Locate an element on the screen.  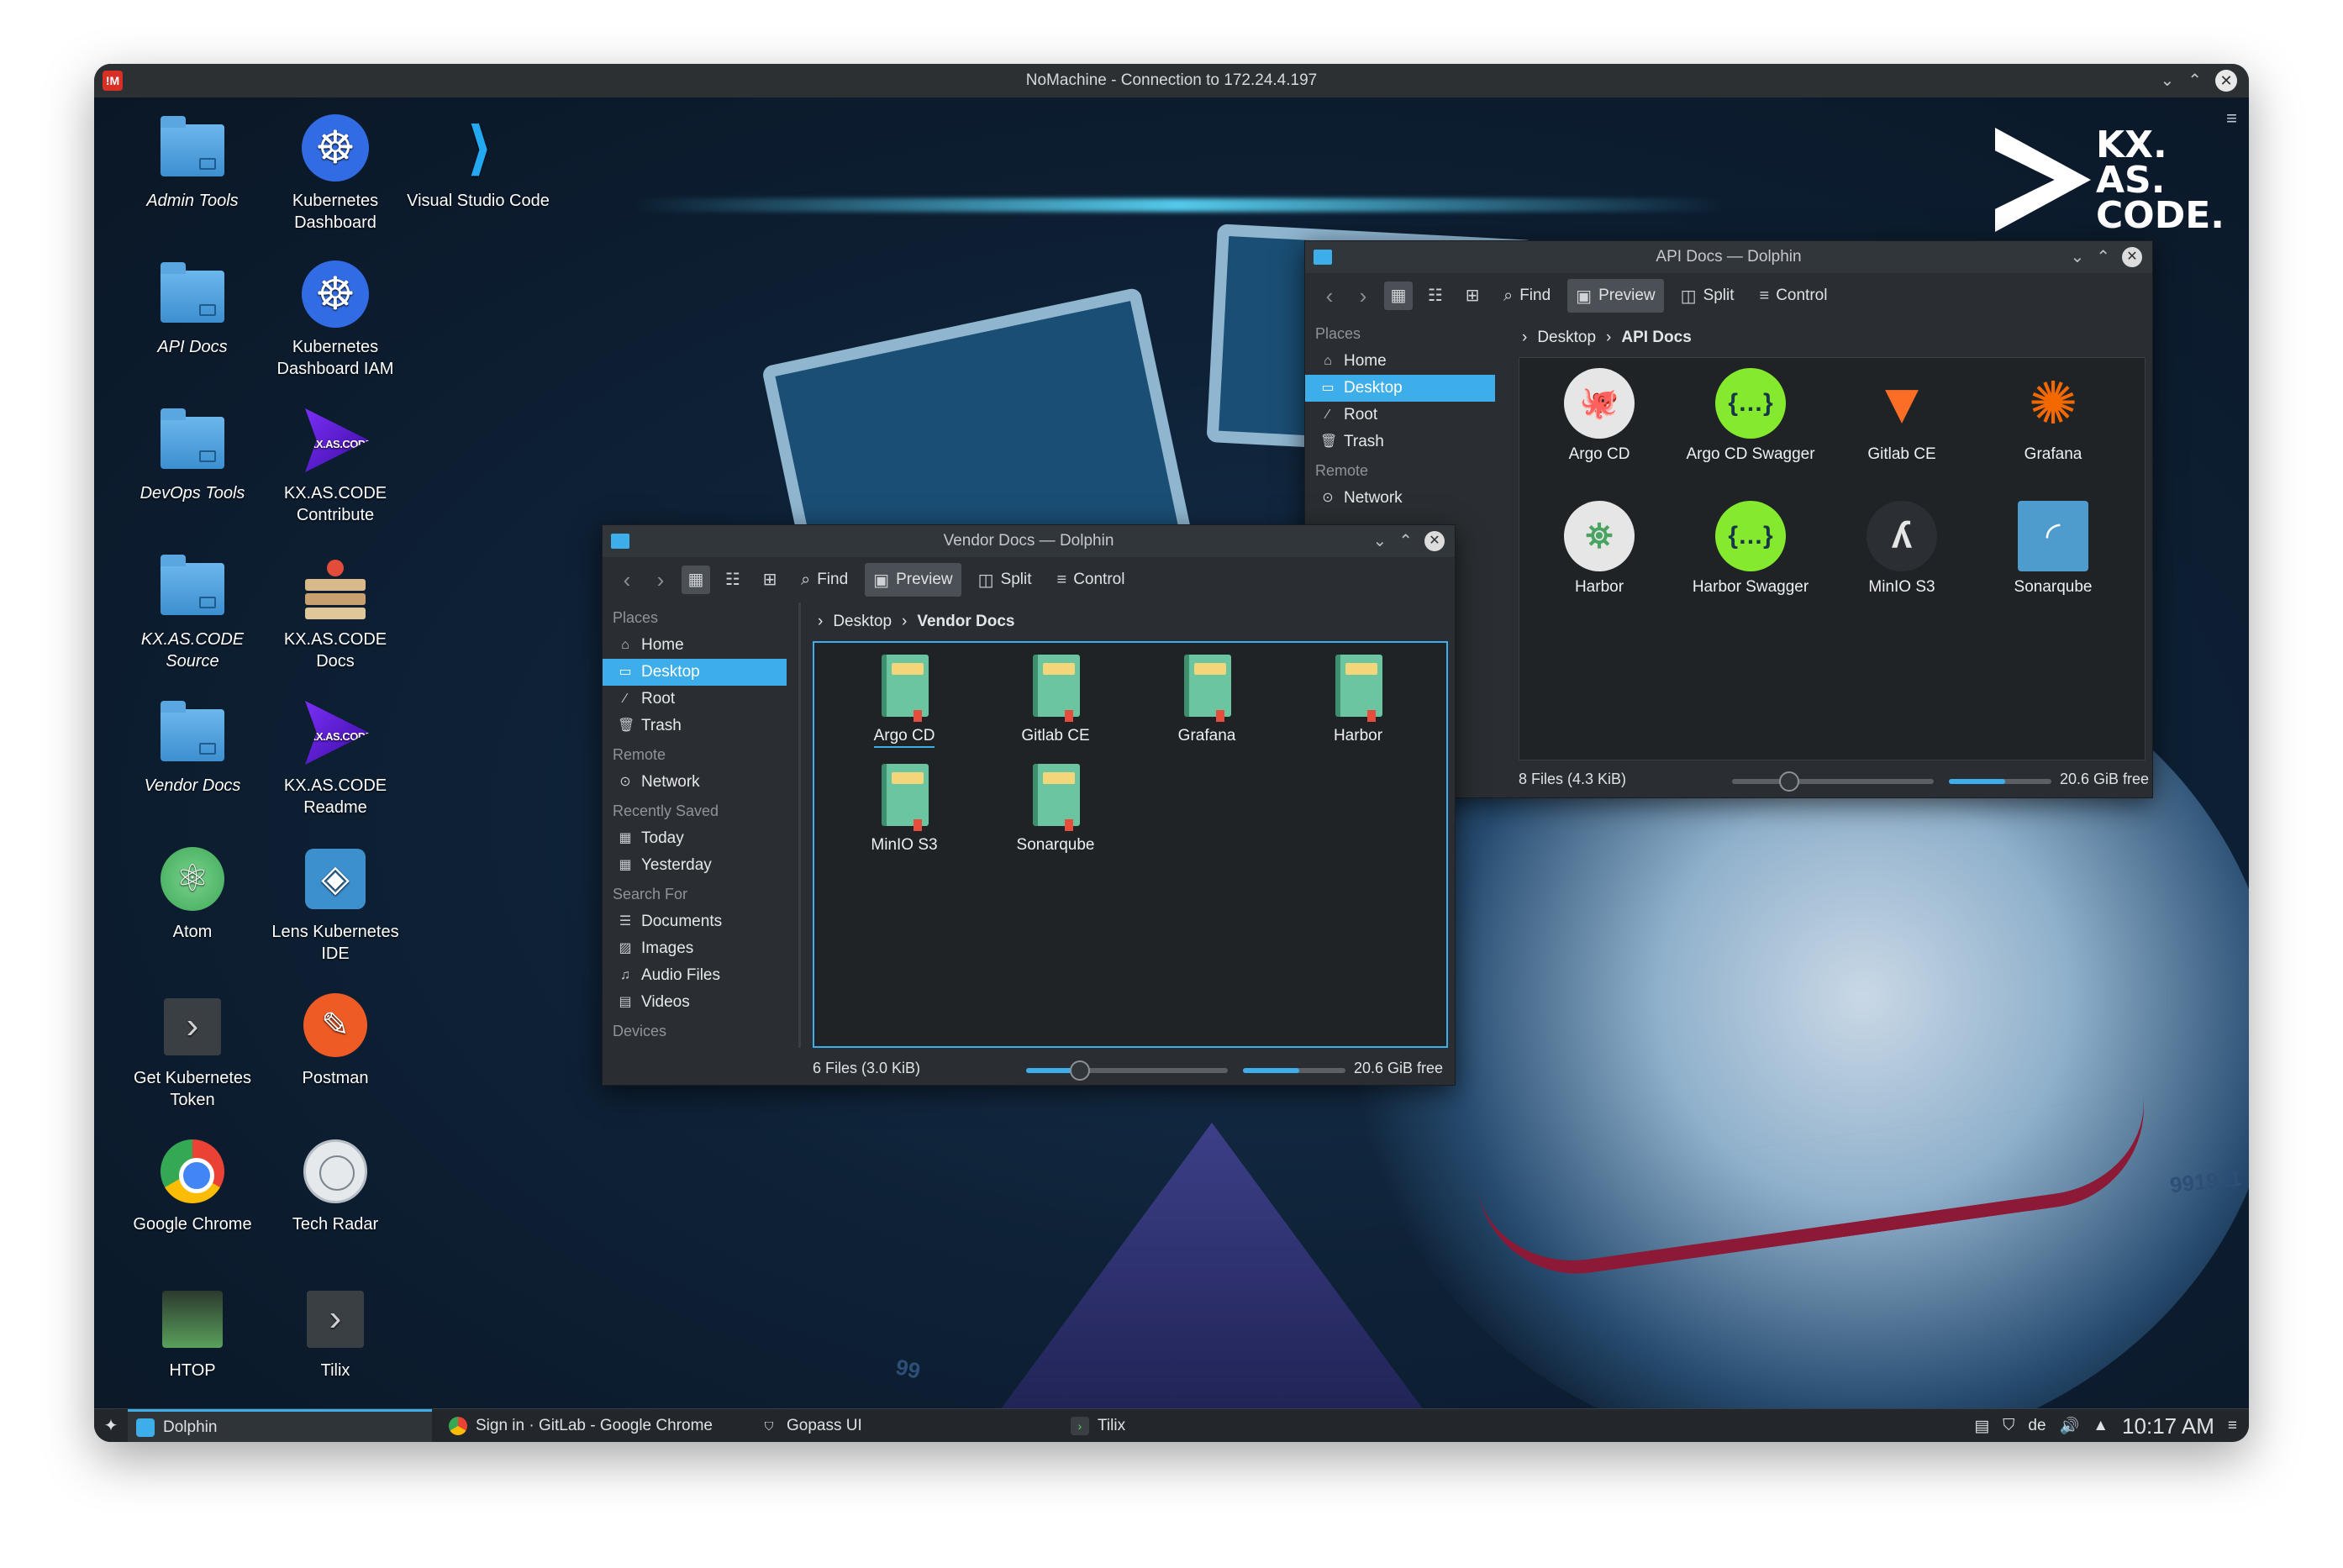
file-item: ✺ Grafana is located at coordinates (2053, 416).